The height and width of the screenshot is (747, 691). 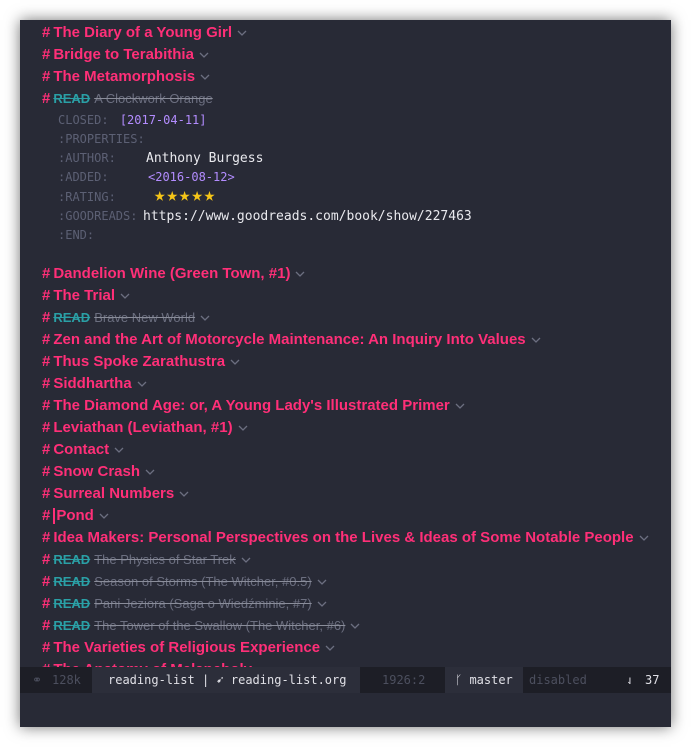 What do you see at coordinates (185, 195) in the screenshot?
I see `rating-stars: ★★★★★` at bounding box center [185, 195].